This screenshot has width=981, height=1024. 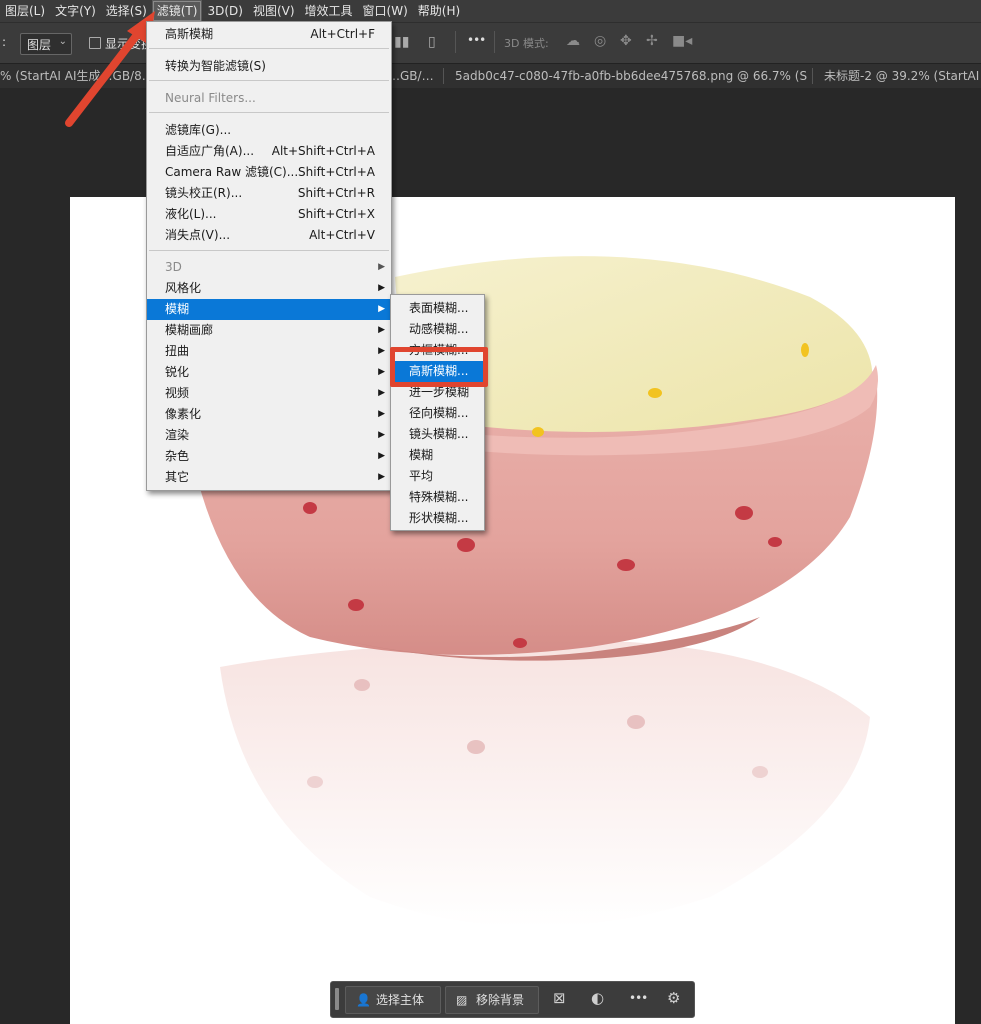 I want to click on document-tab-2: …GB/…×, so click(x=413, y=76).